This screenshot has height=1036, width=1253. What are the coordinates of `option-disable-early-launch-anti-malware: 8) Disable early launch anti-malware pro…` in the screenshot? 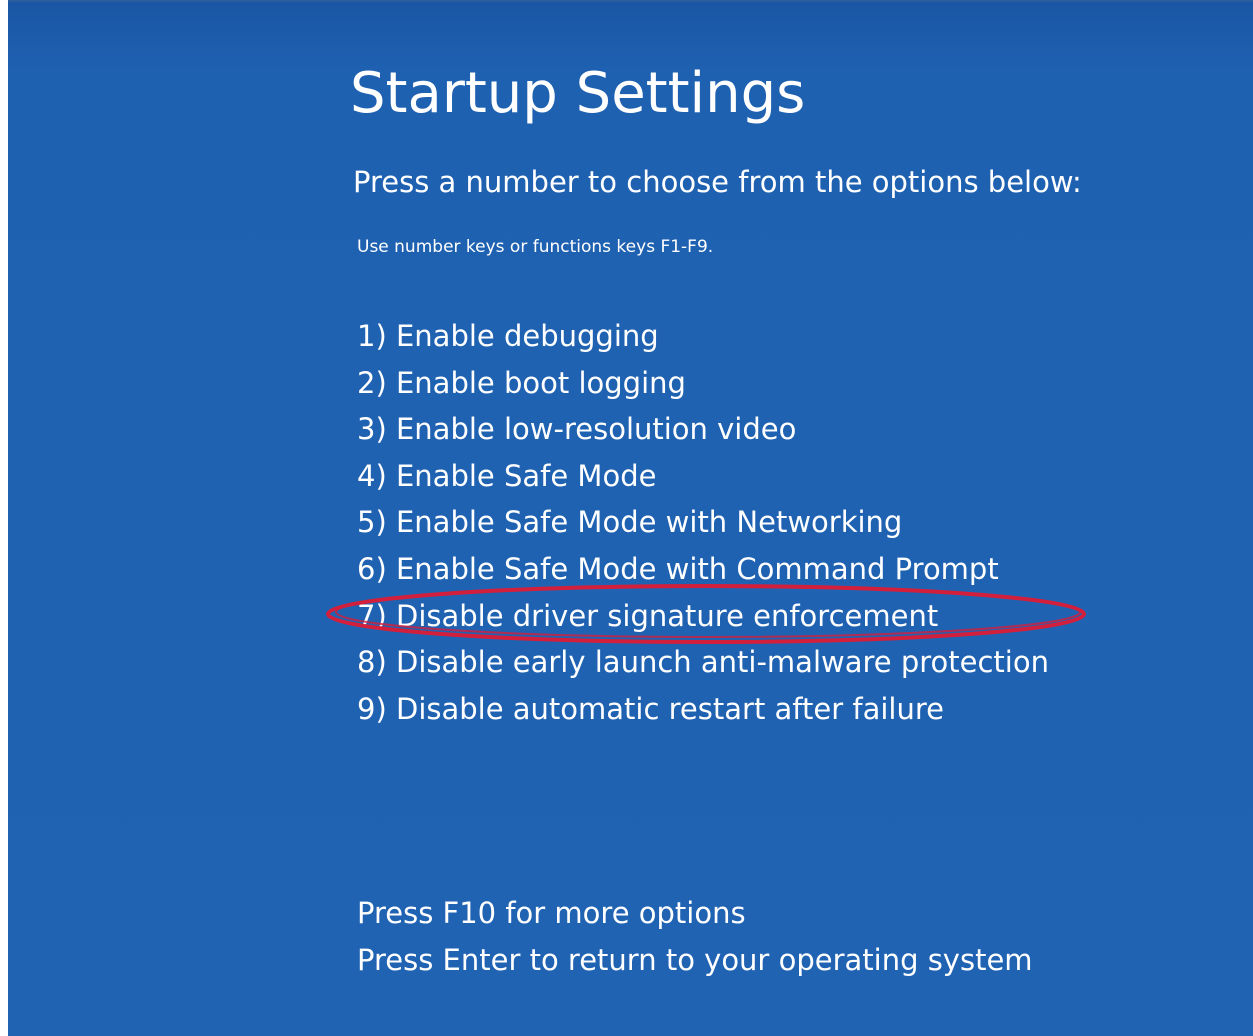 It's located at (703, 662).